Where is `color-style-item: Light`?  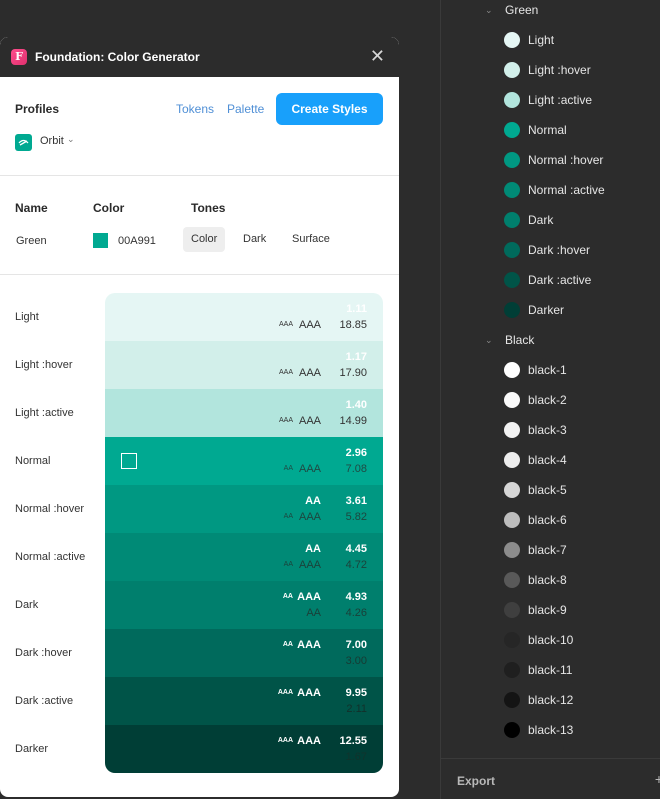
color-style-item: Light is located at coordinates (550, 40).